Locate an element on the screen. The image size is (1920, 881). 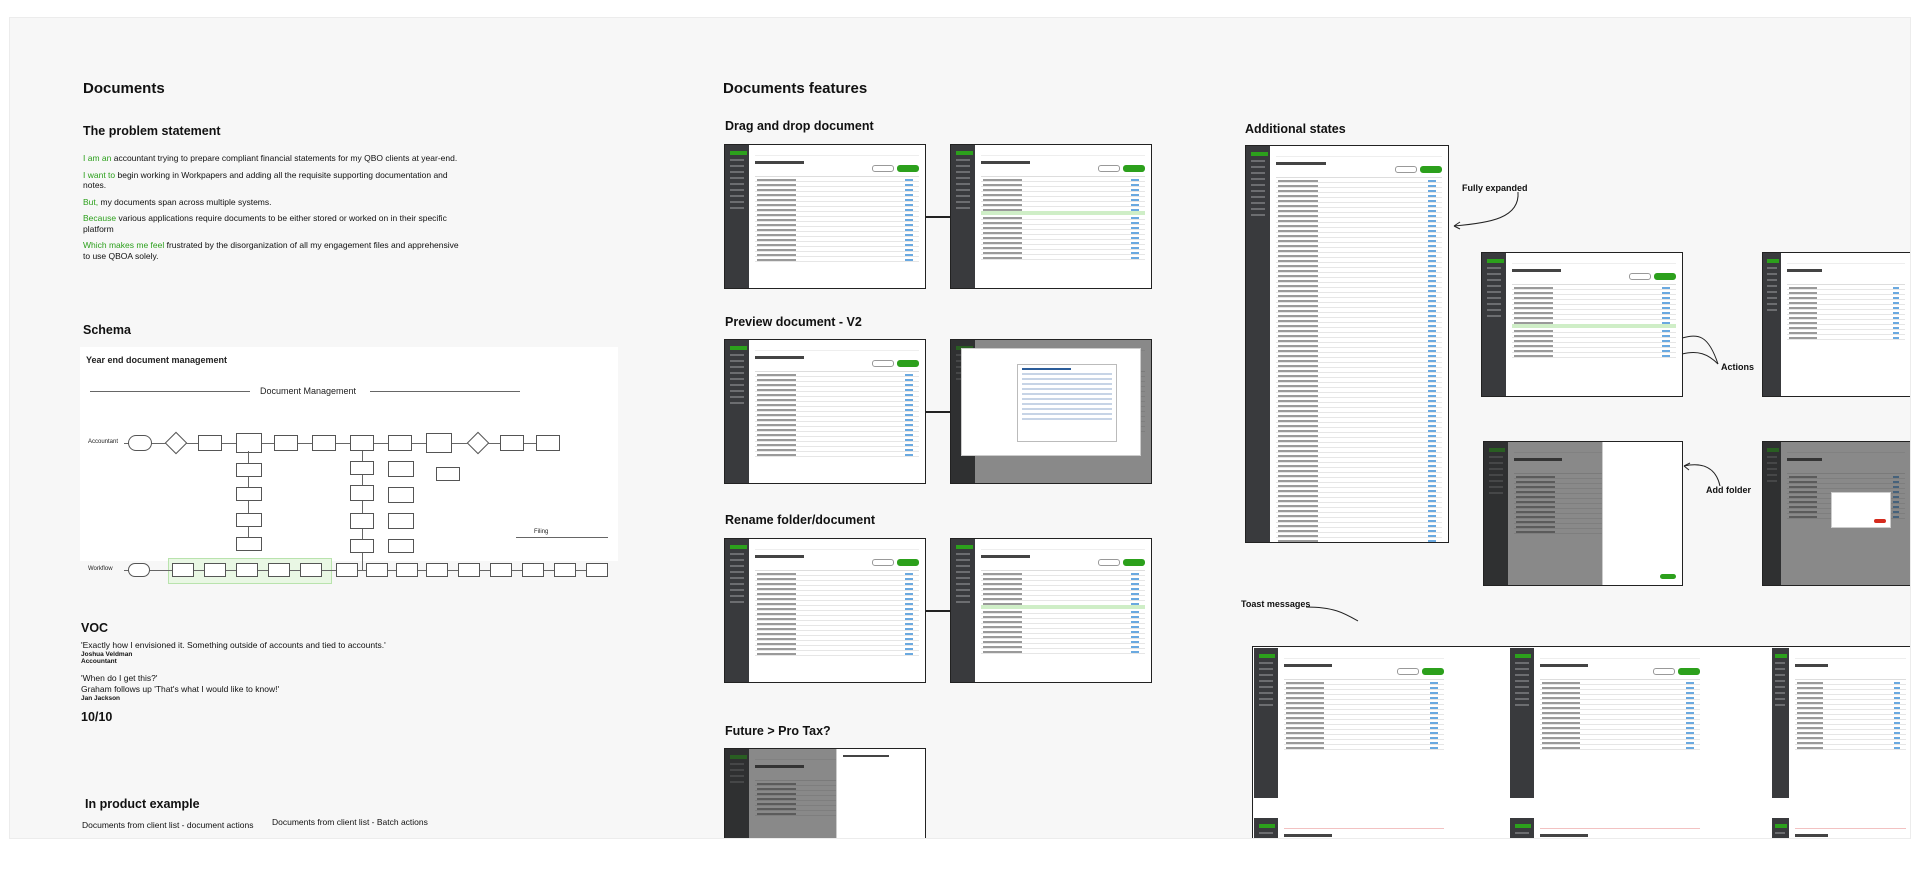
features-title: Documents features is located at coordinates (795, 88).